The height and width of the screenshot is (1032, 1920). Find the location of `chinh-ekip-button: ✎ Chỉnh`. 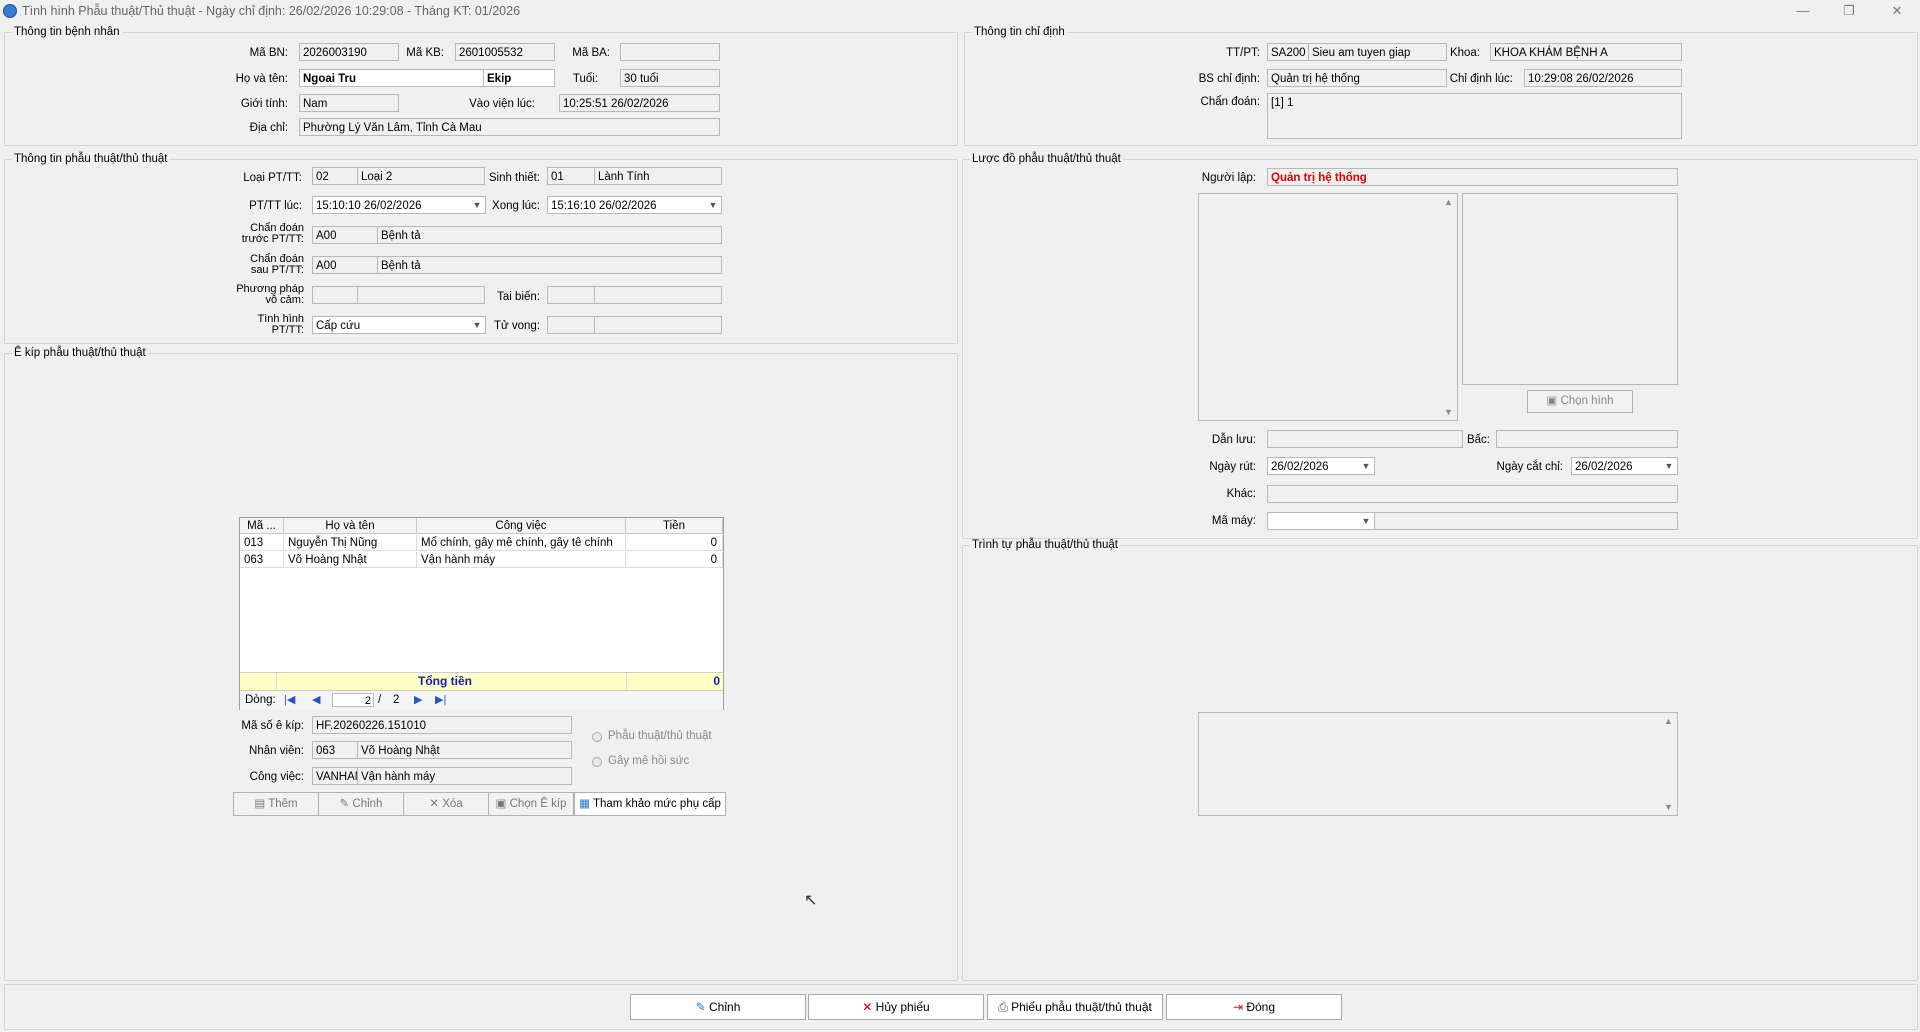

chinh-ekip-button: ✎ Chỉnh is located at coordinates (361, 804).